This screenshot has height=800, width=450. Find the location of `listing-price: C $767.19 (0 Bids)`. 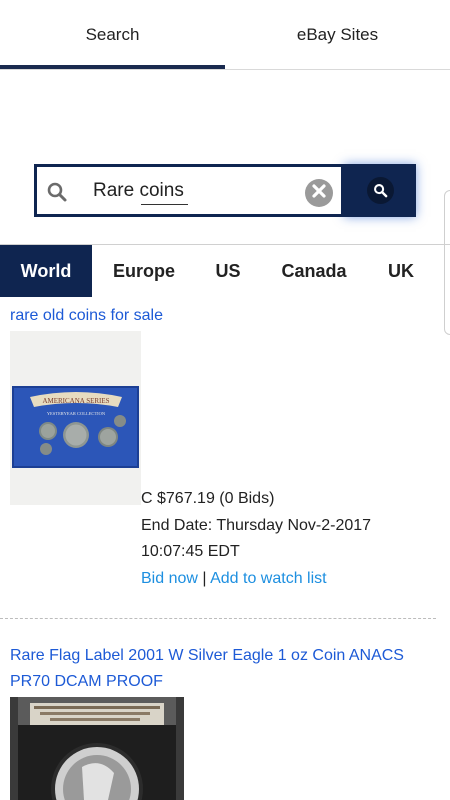

listing-price: C $767.19 (0 Bids) is located at coordinates (208, 498).